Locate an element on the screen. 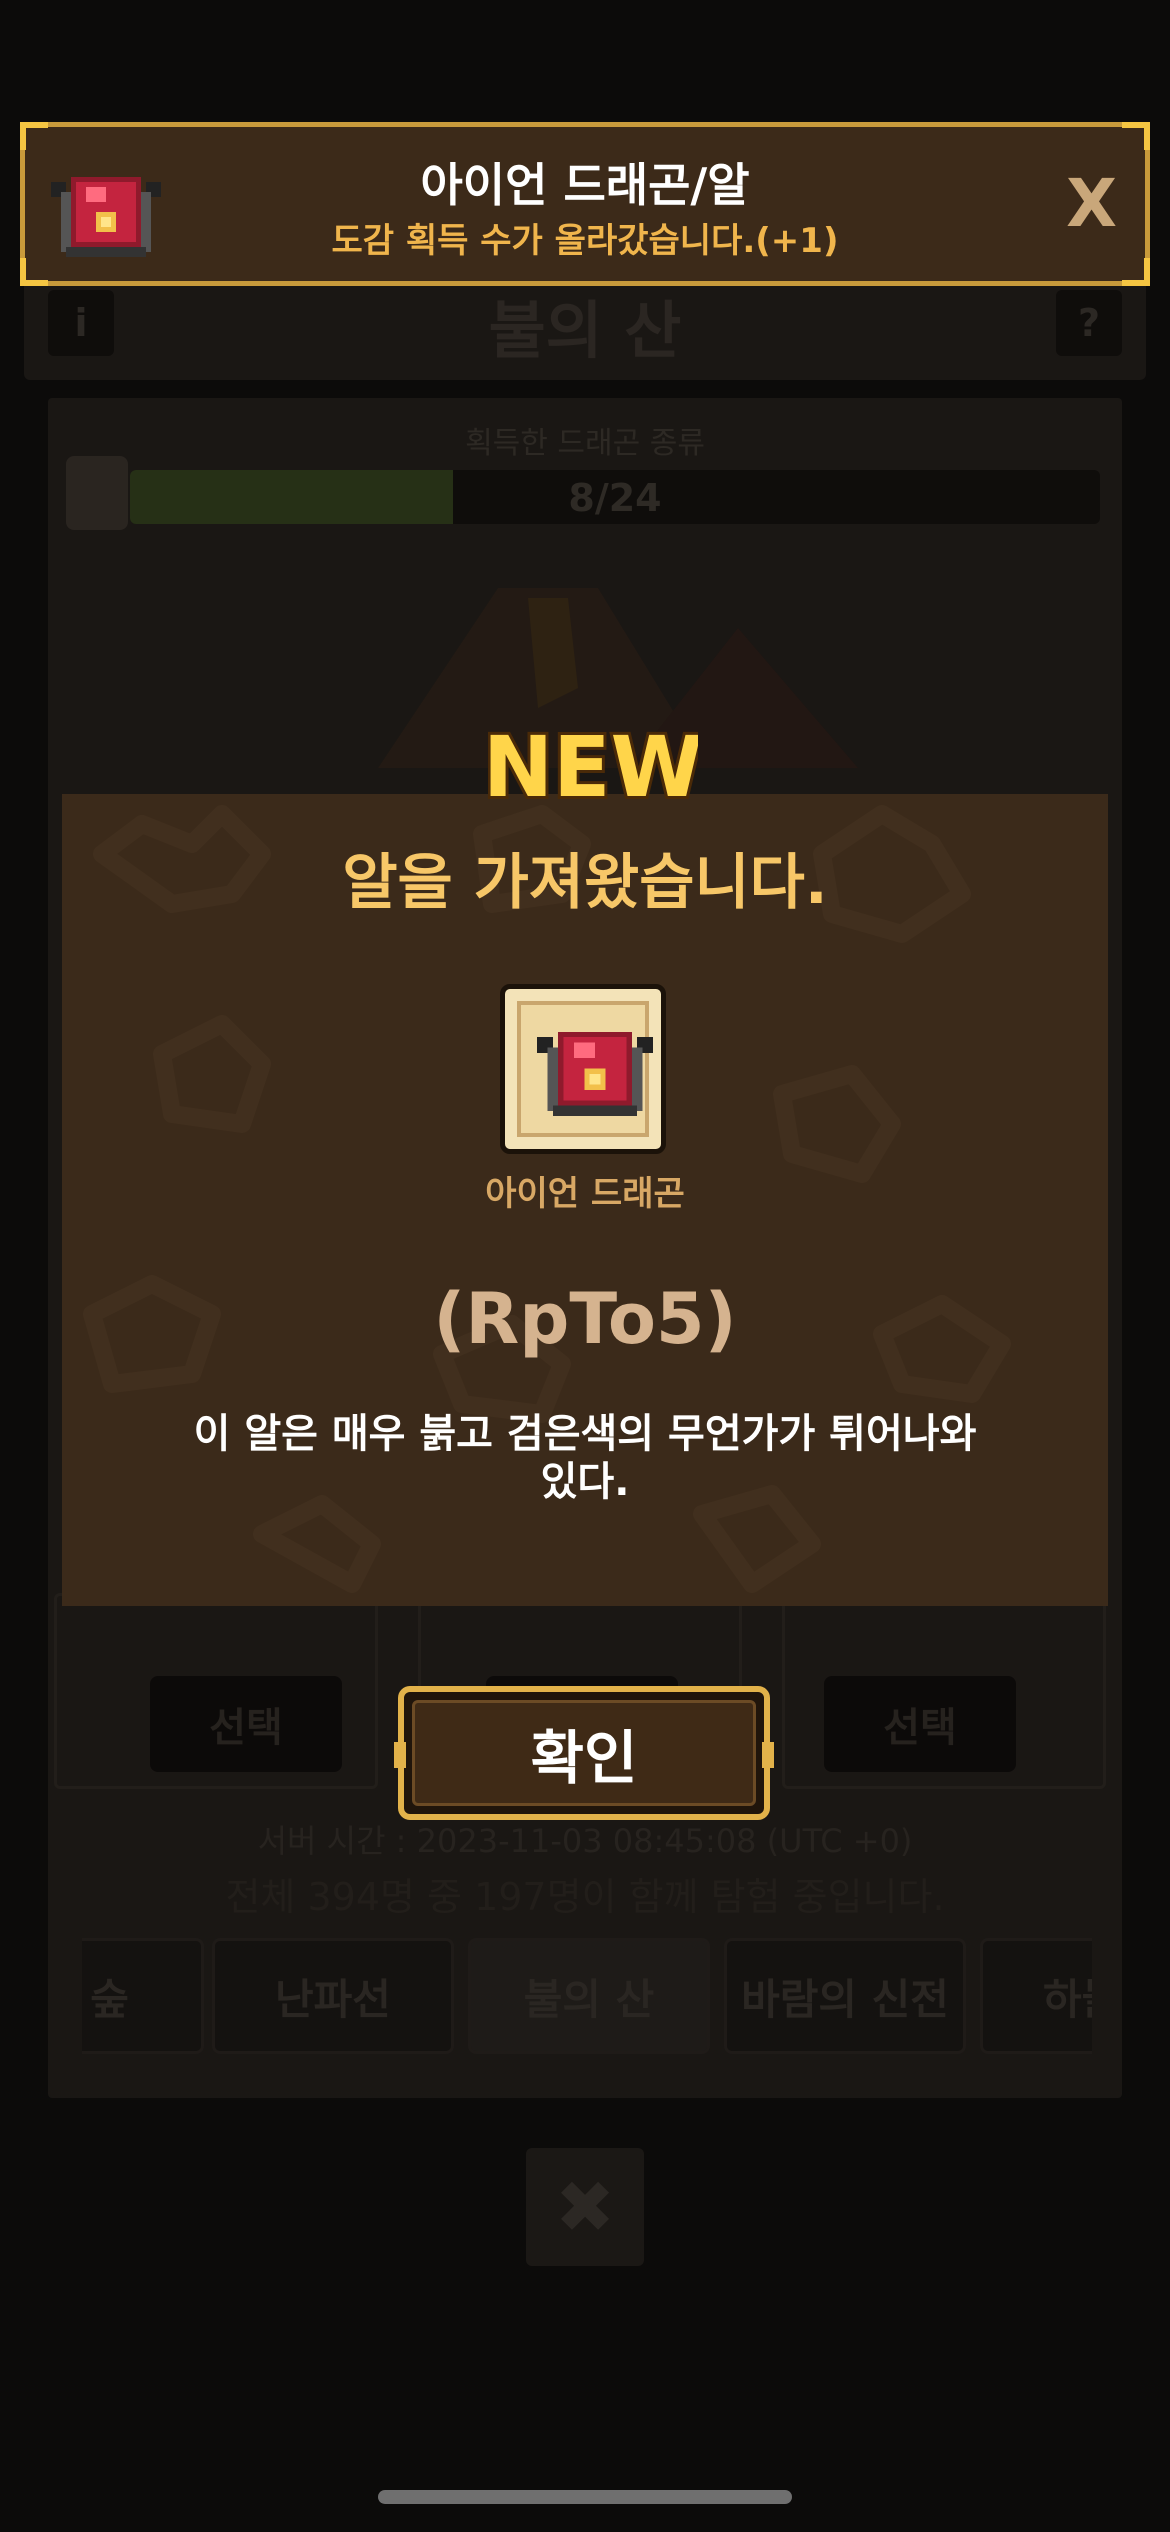 Image resolution: width=1170 pixels, height=2532 pixels. close-screen-button: ✖ is located at coordinates (585, 2207).